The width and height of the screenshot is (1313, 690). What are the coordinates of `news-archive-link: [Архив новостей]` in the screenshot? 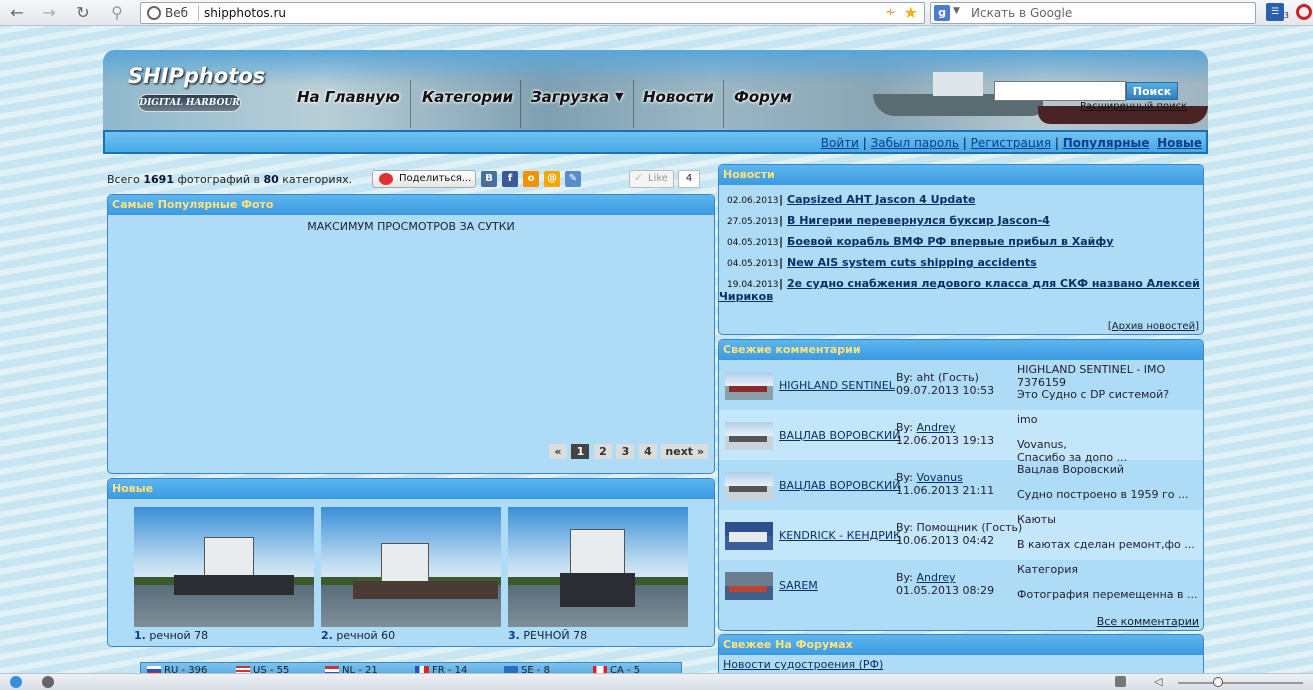 It's located at (1153, 326).